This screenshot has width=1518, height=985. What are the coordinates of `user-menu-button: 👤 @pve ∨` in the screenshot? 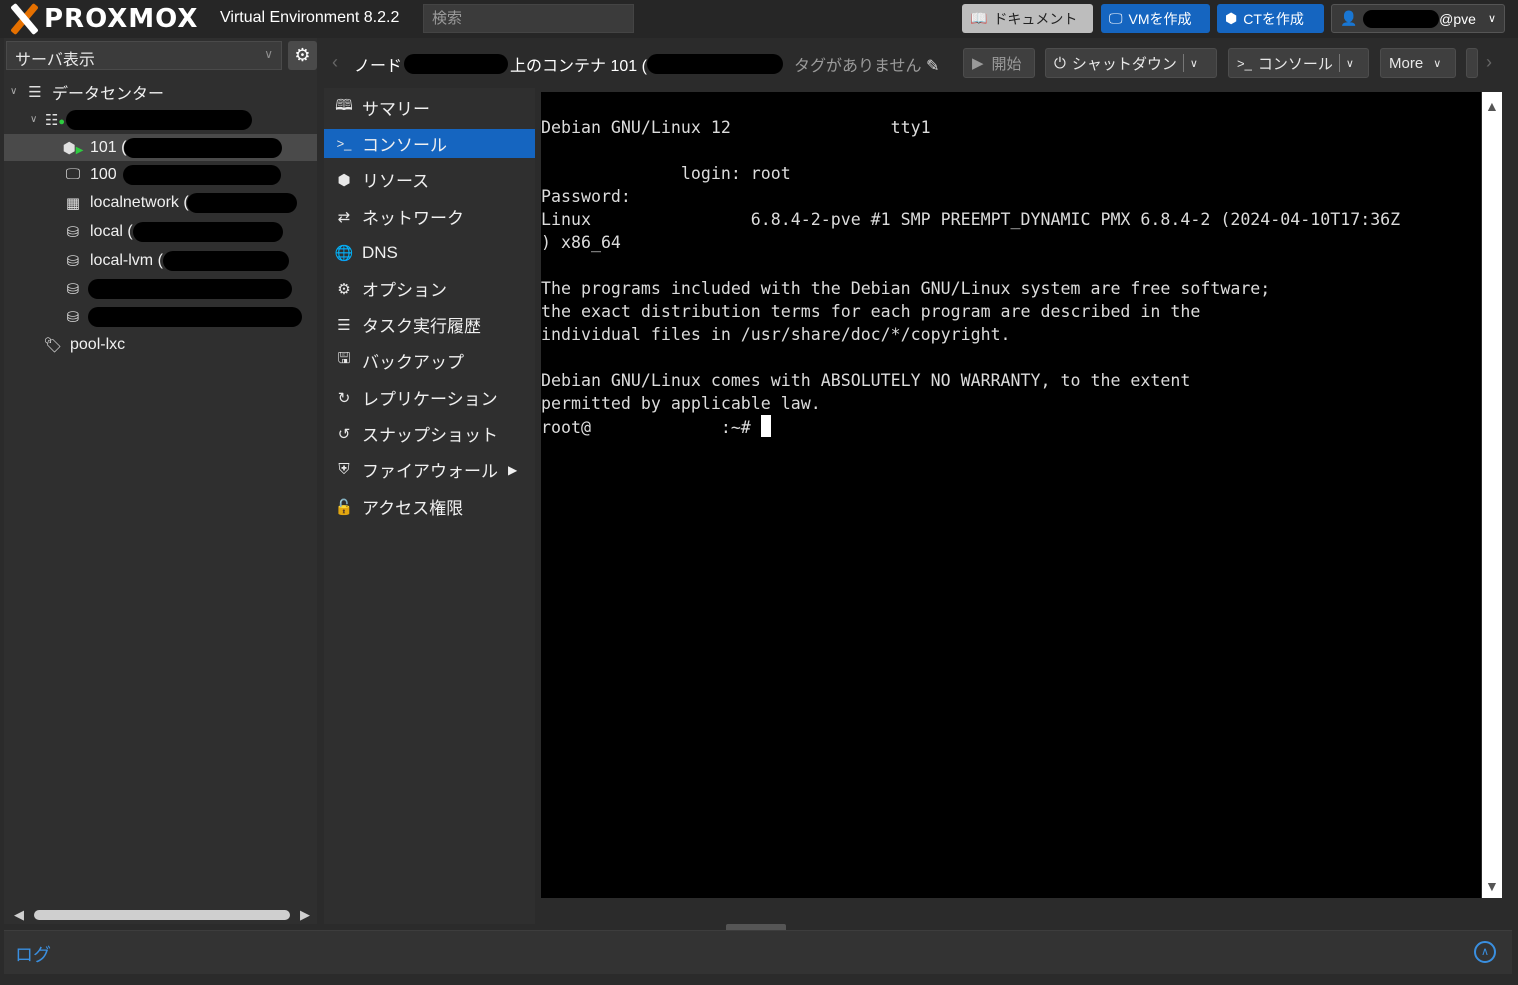 It's located at (1418, 18).